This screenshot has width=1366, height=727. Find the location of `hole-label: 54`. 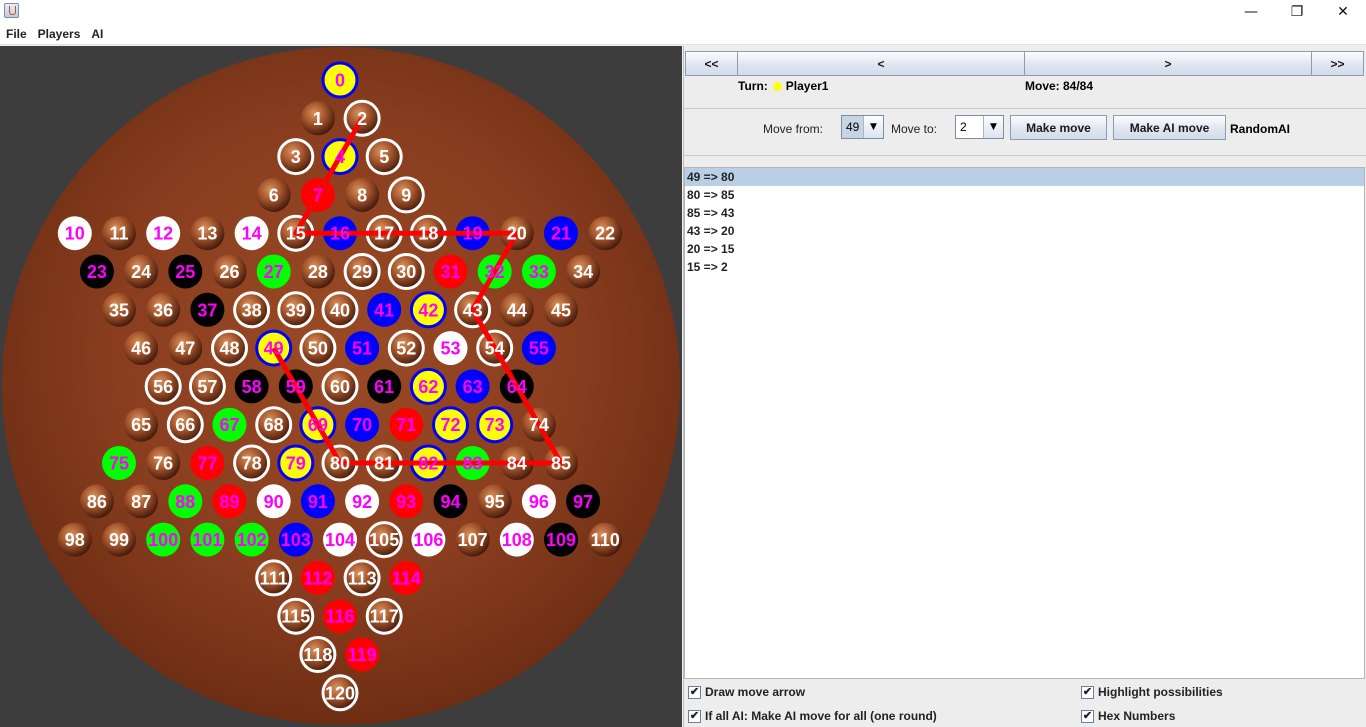

hole-label: 54 is located at coordinates (495, 349).